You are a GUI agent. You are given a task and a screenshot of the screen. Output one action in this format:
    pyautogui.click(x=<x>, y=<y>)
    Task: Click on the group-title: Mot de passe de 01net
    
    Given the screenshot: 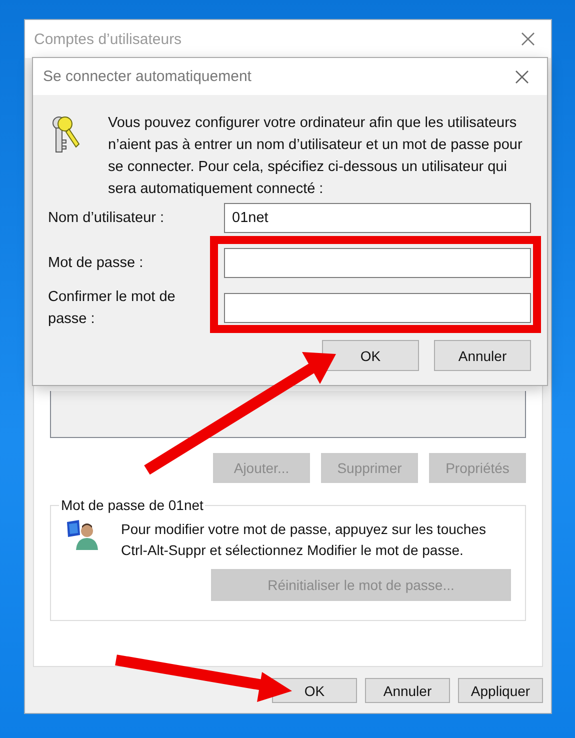 What is the action you would take?
    pyautogui.click(x=132, y=505)
    